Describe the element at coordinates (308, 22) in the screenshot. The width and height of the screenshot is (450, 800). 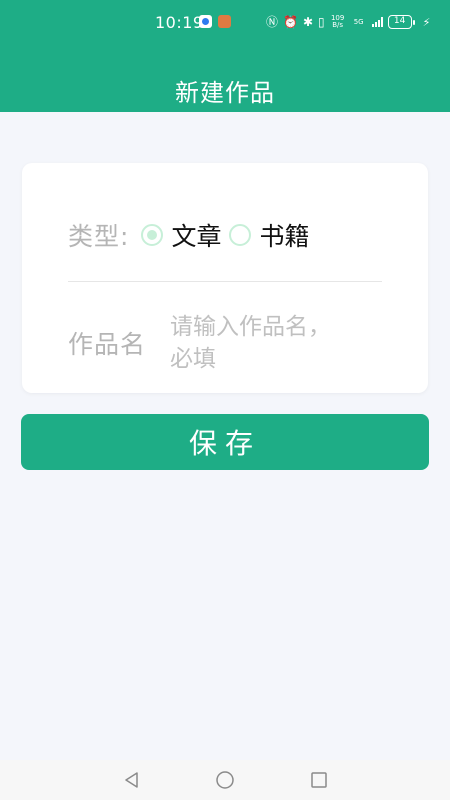
I see `bluetooth-icon: ✱` at that location.